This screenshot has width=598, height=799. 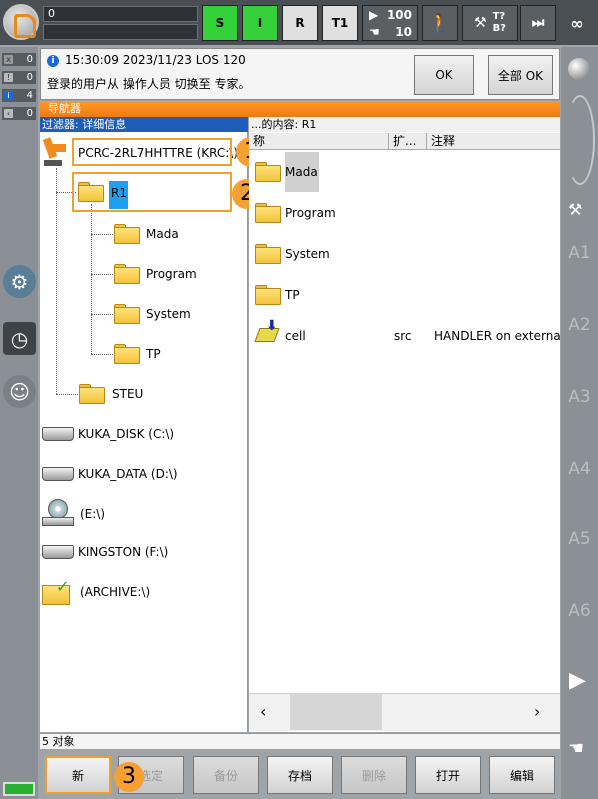 I want to click on tree-item-drive-f: KINGSTON (F:\), so click(x=123, y=552).